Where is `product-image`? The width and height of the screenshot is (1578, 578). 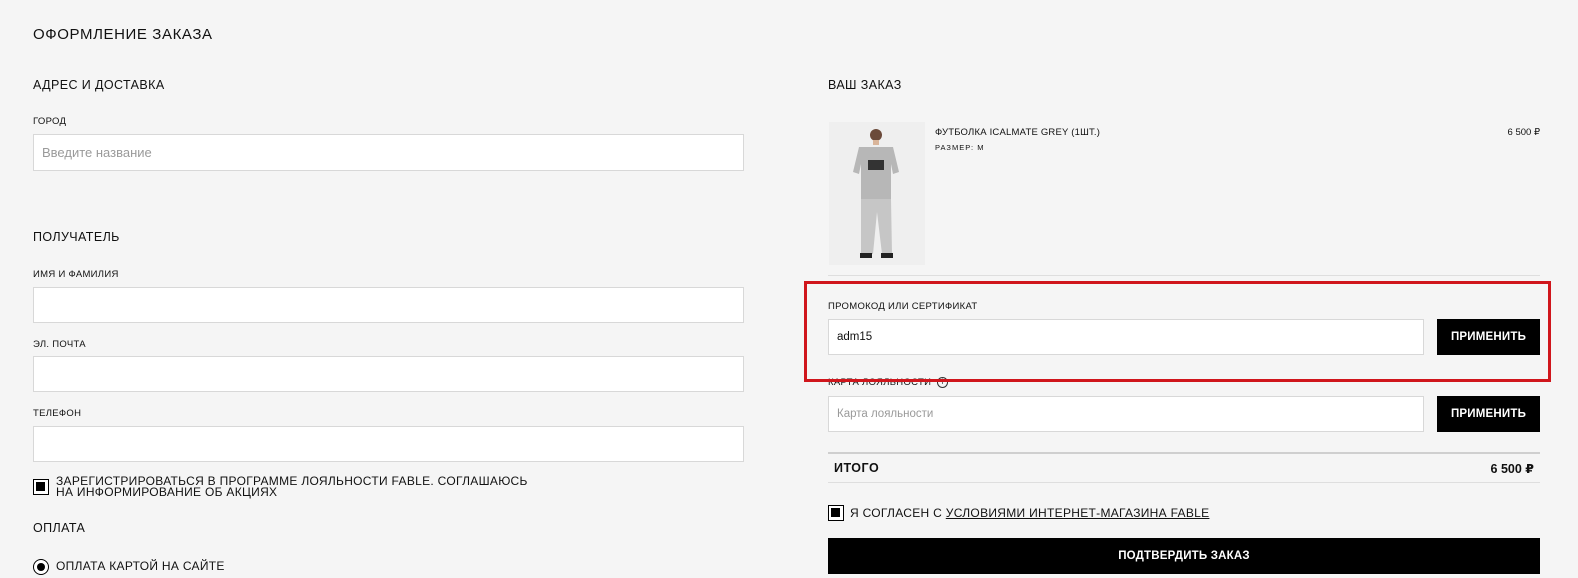
product-image is located at coordinates (877, 193).